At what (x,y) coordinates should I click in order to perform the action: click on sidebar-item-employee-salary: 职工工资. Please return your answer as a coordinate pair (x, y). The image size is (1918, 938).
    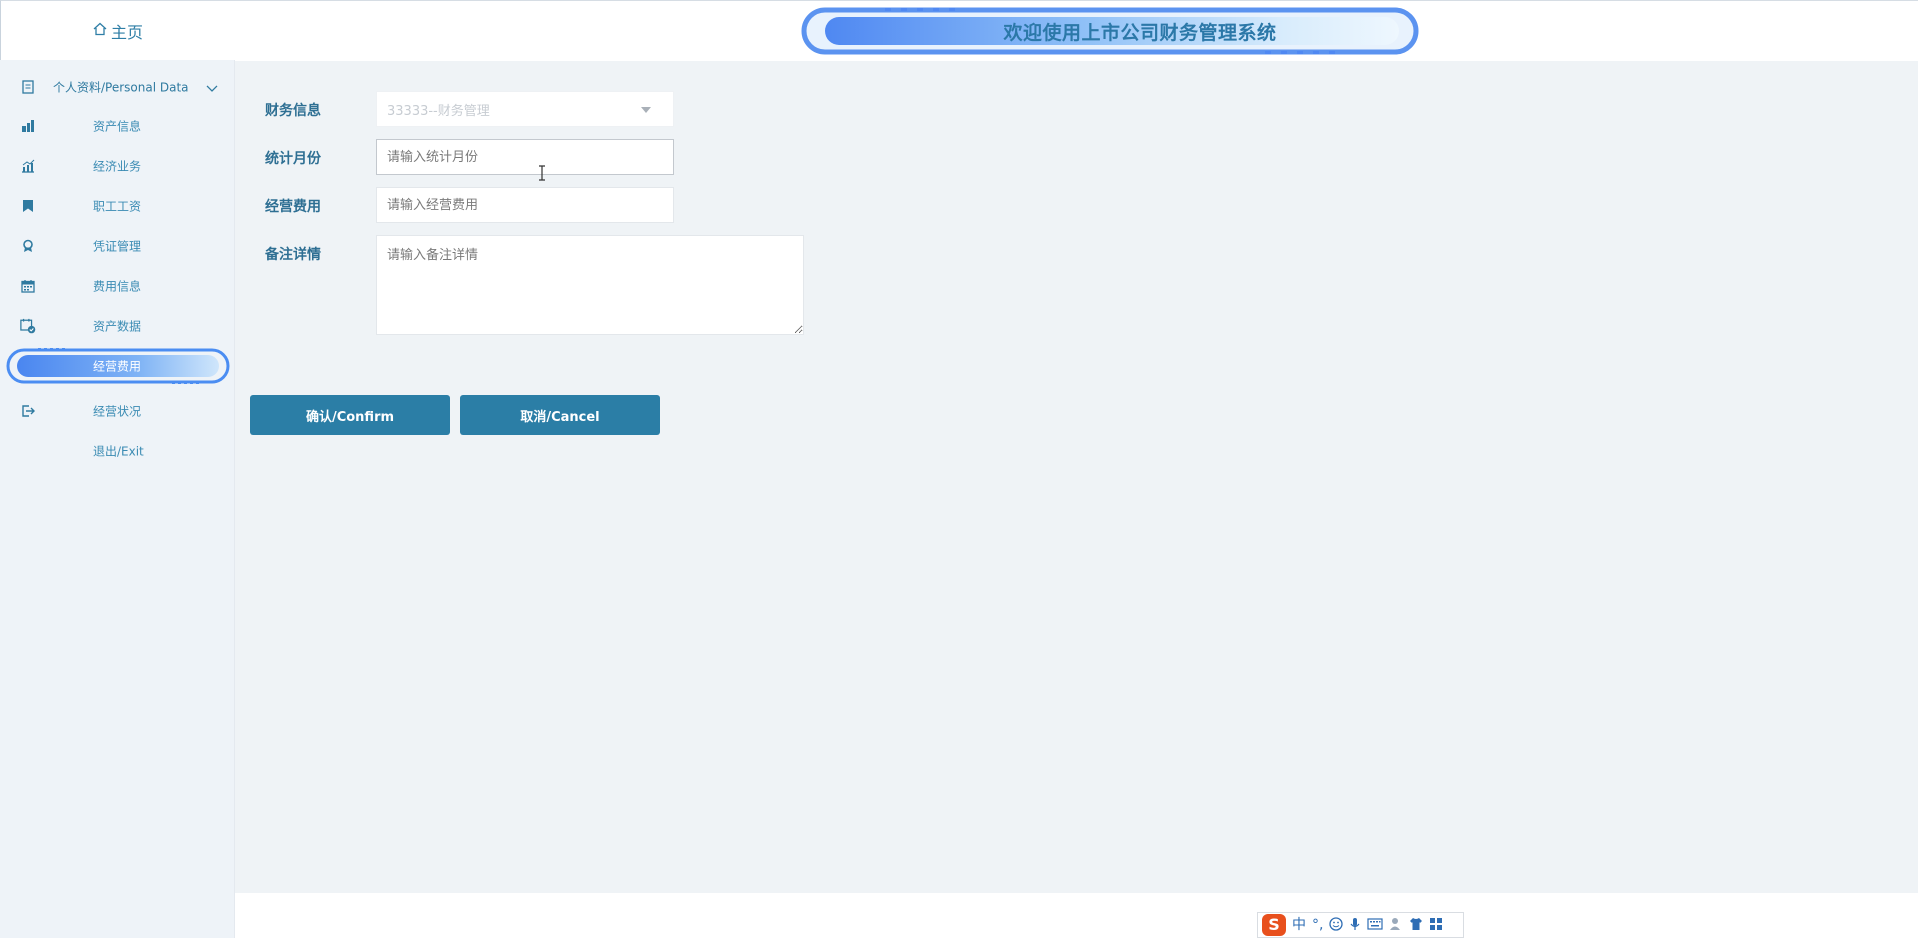
    Looking at the image, I should click on (117, 206).